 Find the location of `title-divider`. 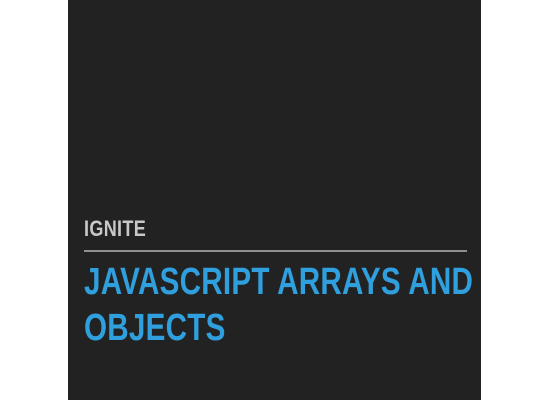

title-divider is located at coordinates (275, 251).